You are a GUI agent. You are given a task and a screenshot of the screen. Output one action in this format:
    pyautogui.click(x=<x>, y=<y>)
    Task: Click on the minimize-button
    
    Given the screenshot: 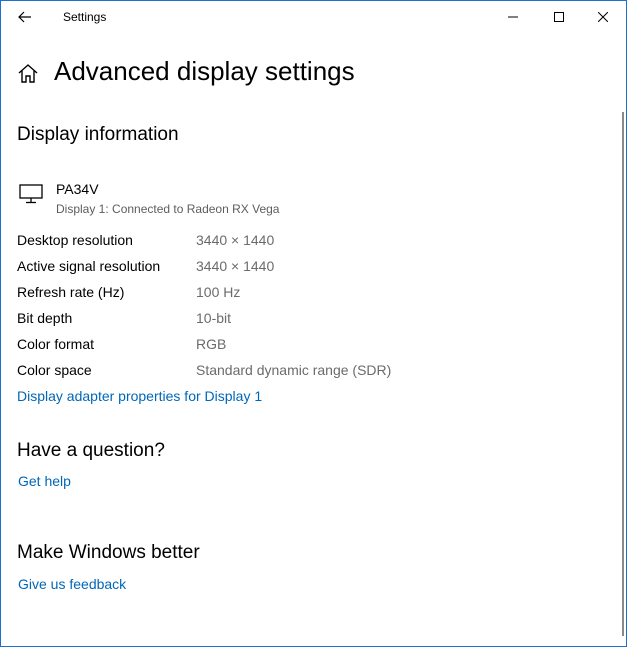 What is the action you would take?
    pyautogui.click(x=513, y=17)
    